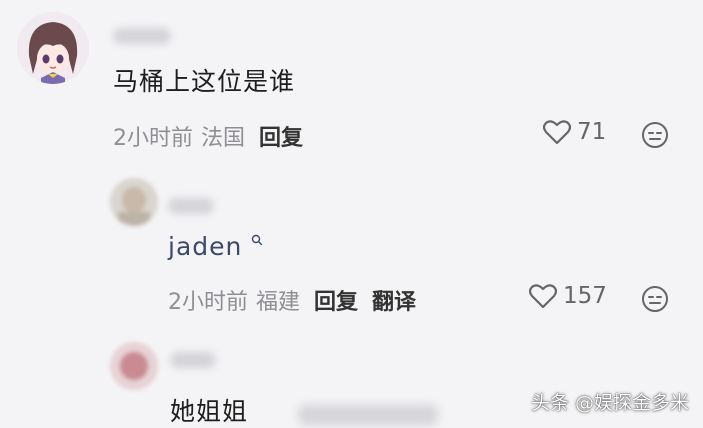  Describe the element at coordinates (592, 132) in the screenshot. I see `like-count: 71` at that location.